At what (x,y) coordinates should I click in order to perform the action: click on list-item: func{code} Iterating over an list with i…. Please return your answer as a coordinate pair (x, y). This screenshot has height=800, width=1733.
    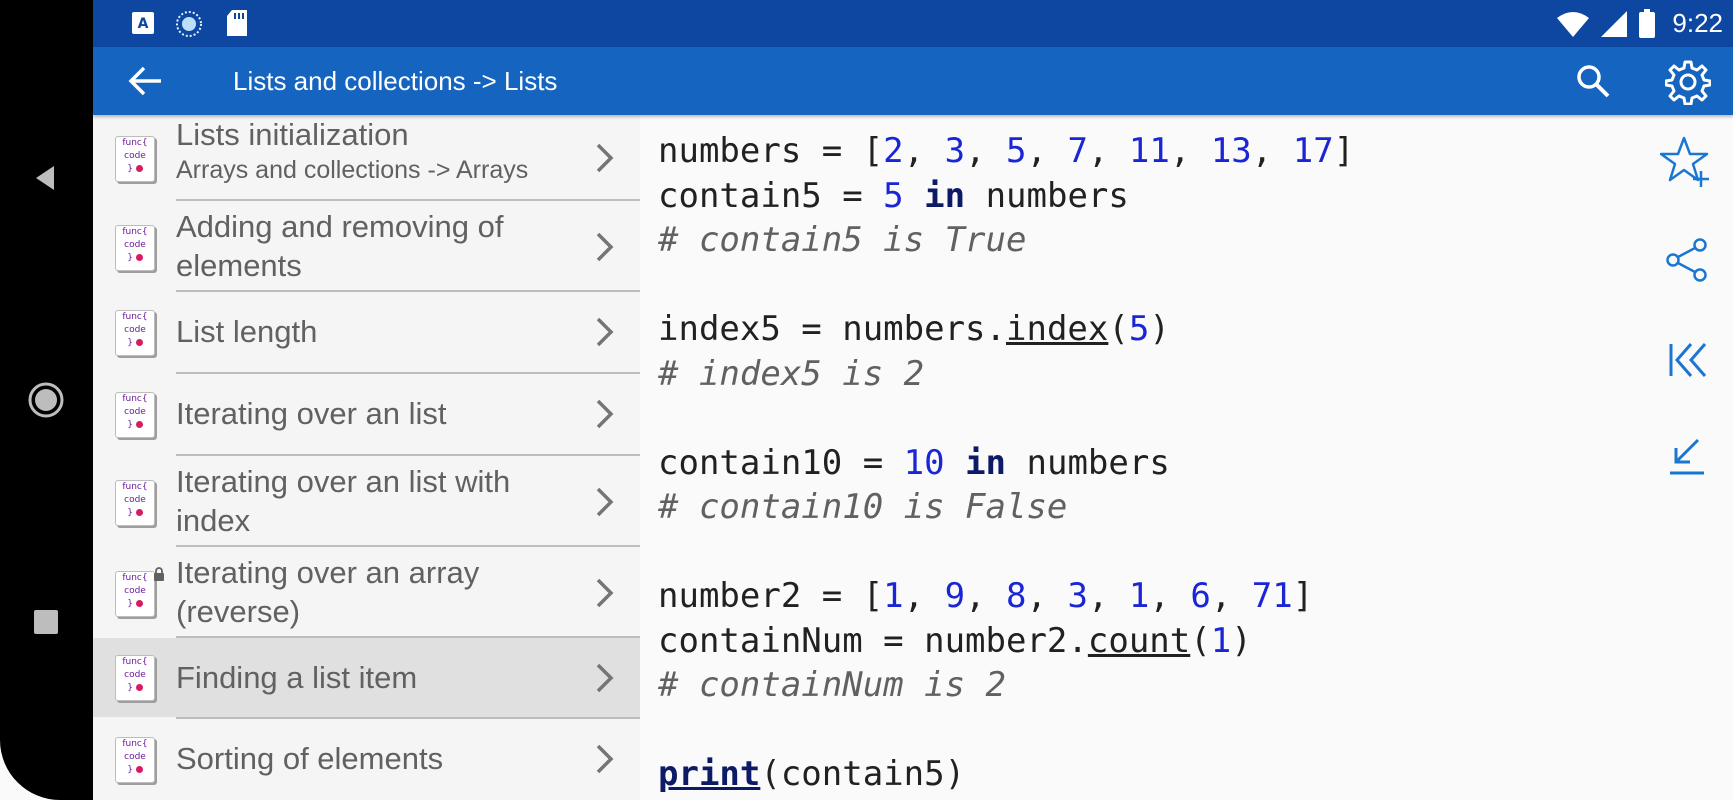
    Looking at the image, I should click on (366, 501).